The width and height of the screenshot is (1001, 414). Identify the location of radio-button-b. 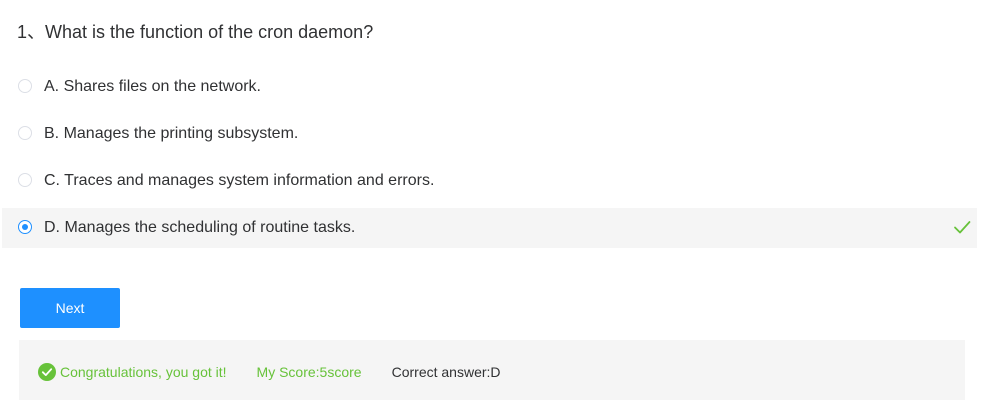
(25, 133).